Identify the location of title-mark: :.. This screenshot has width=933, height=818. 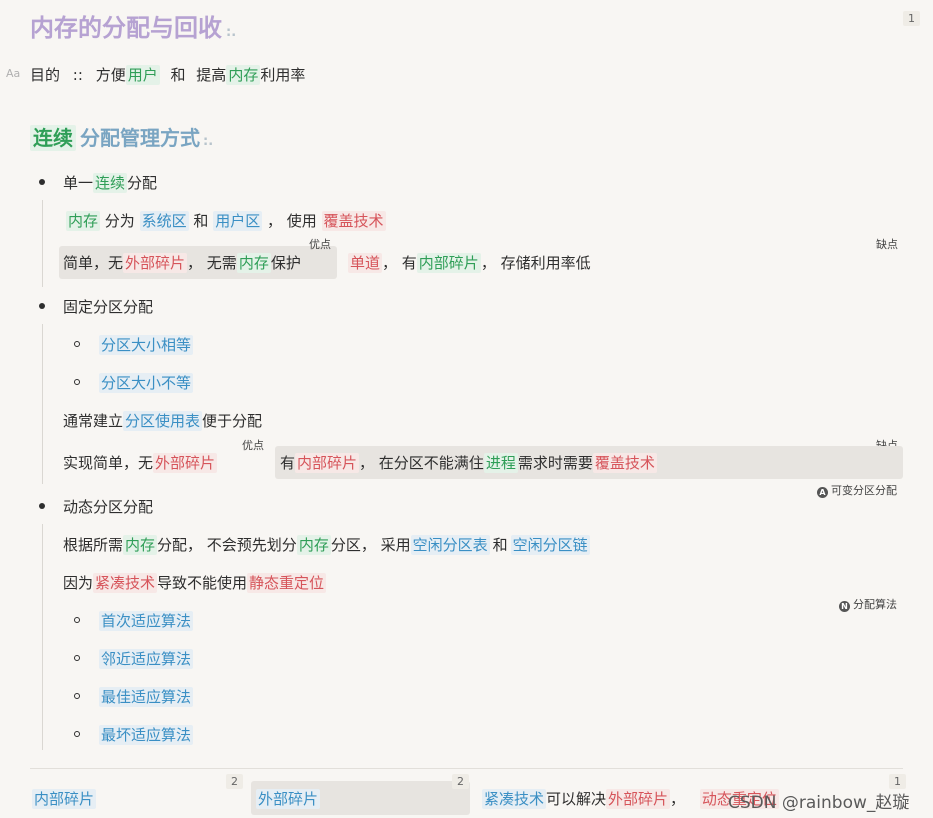
(231, 32).